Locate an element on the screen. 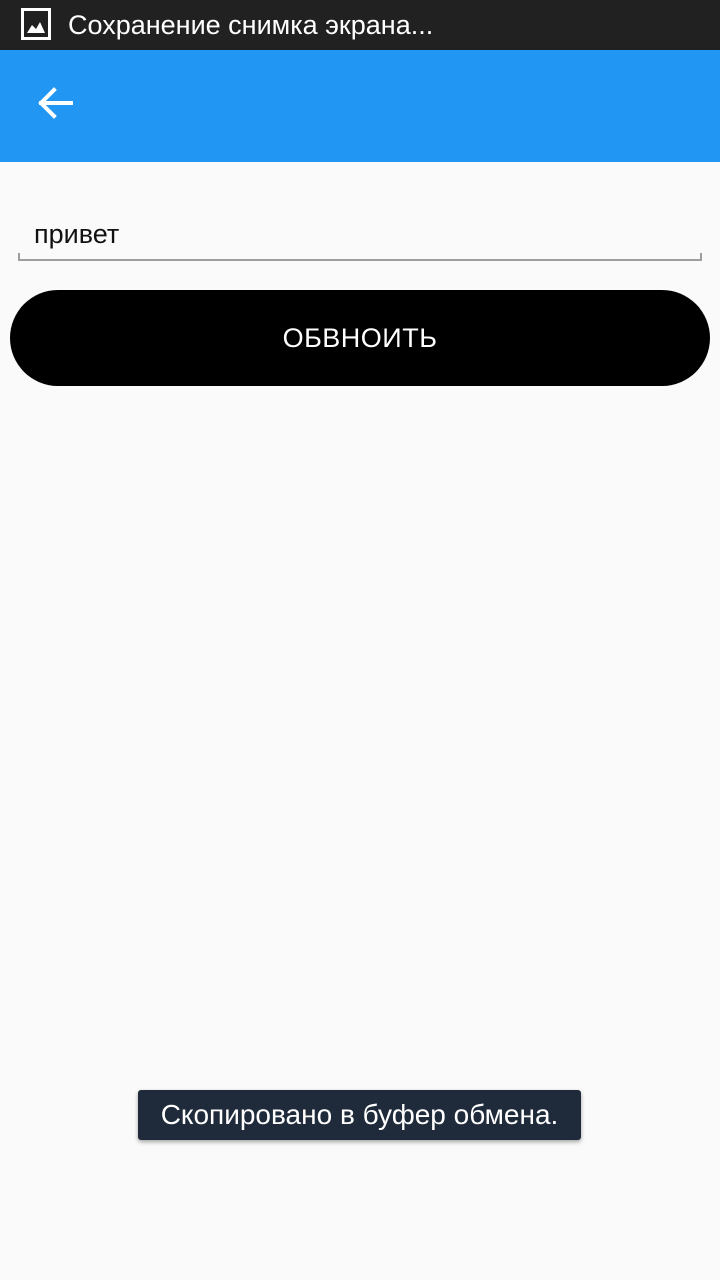 The width and height of the screenshot is (720, 1280). text-field is located at coordinates (360, 236).